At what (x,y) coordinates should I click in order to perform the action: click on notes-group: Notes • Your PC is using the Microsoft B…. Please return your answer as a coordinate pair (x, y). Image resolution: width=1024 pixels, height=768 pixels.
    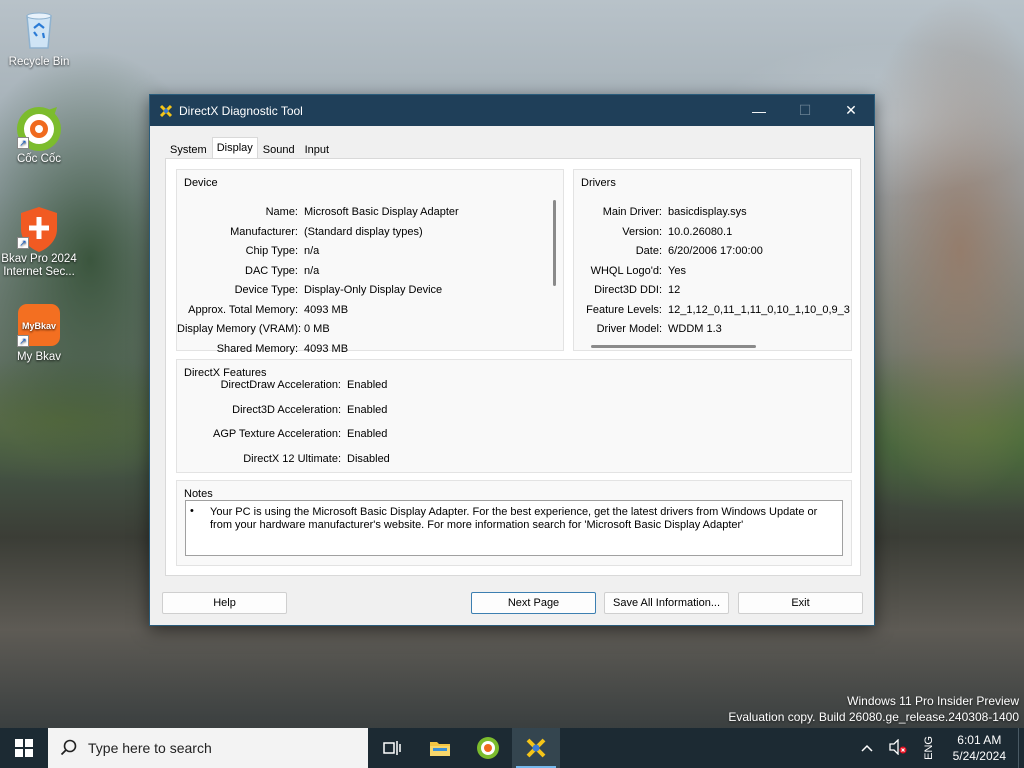
    Looking at the image, I should click on (514, 523).